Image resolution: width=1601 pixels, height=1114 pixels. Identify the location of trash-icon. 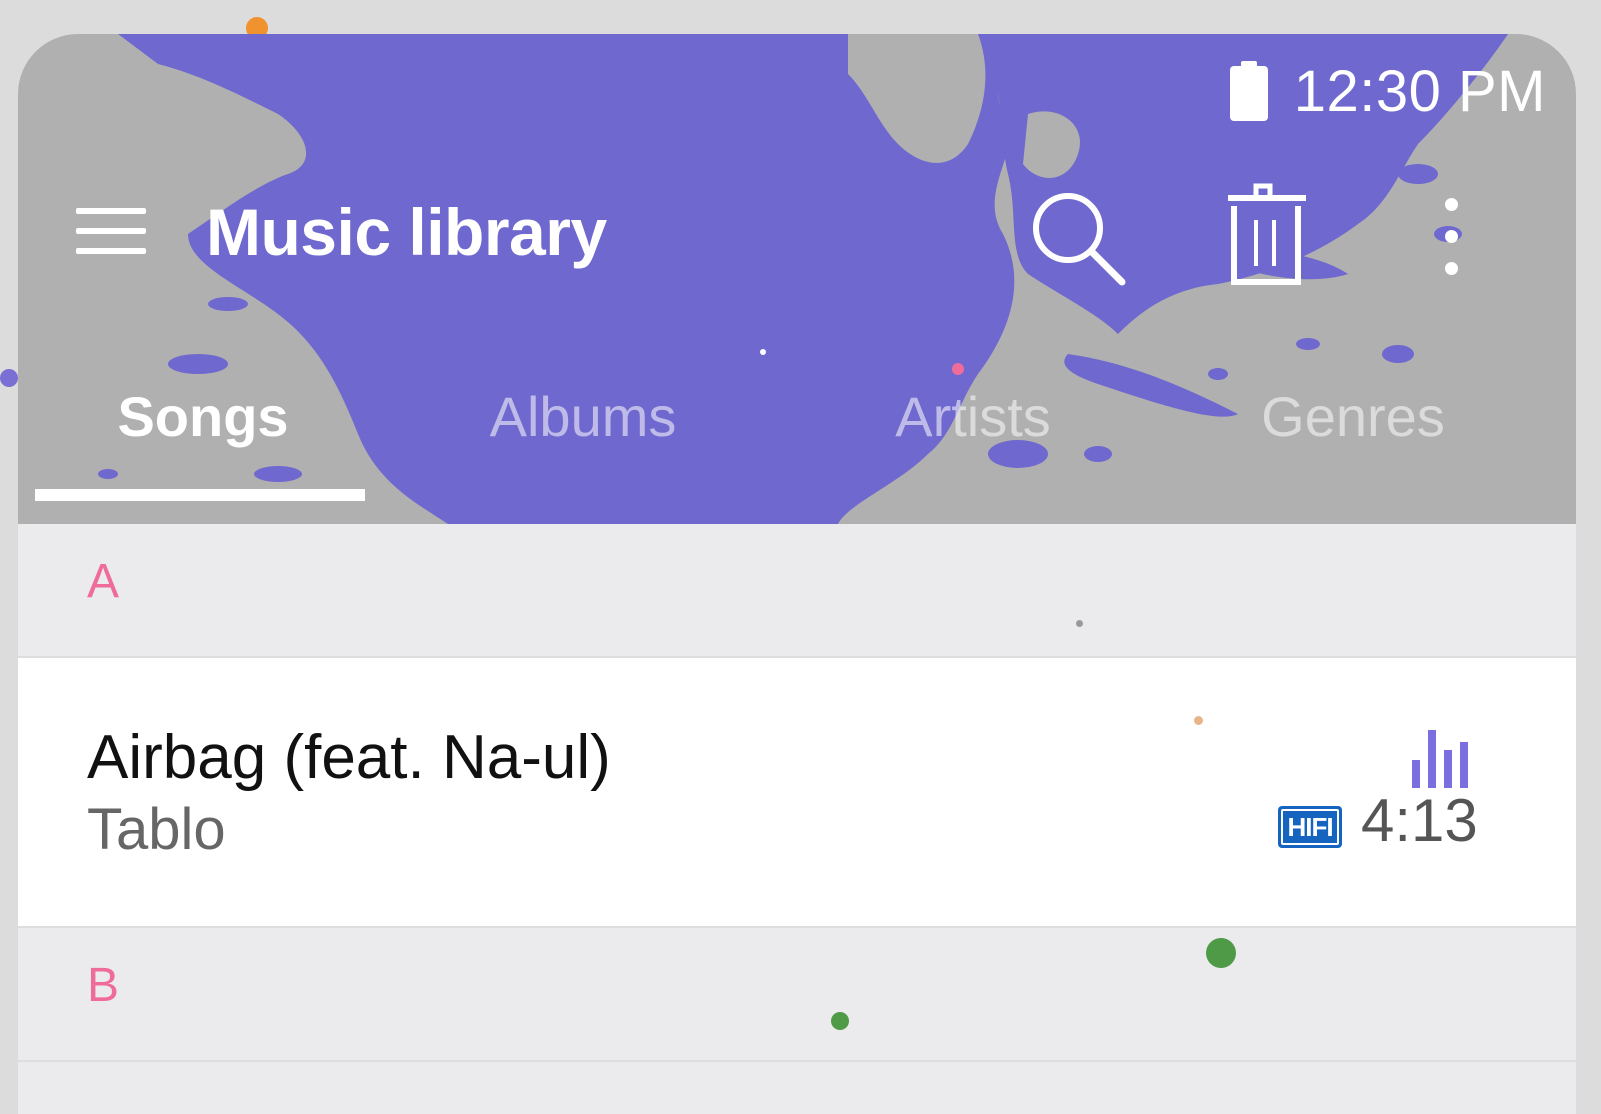
(1263, 235).